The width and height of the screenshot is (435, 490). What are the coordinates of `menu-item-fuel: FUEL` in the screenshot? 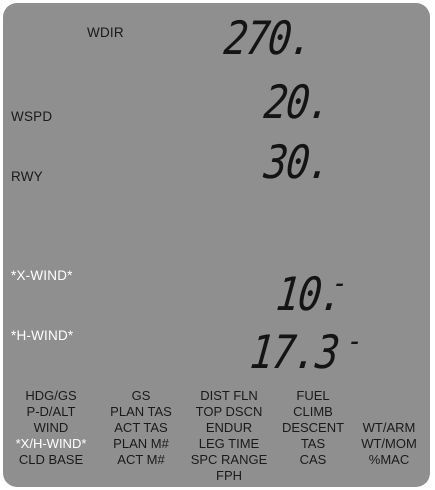 It's located at (313, 395).